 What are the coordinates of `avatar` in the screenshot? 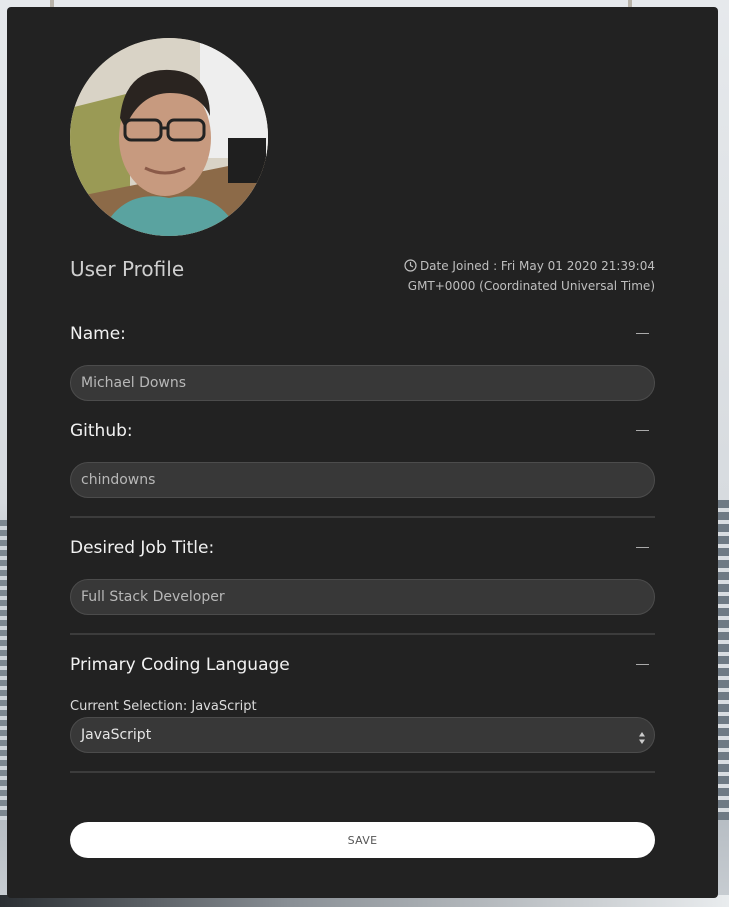 It's located at (169, 137).